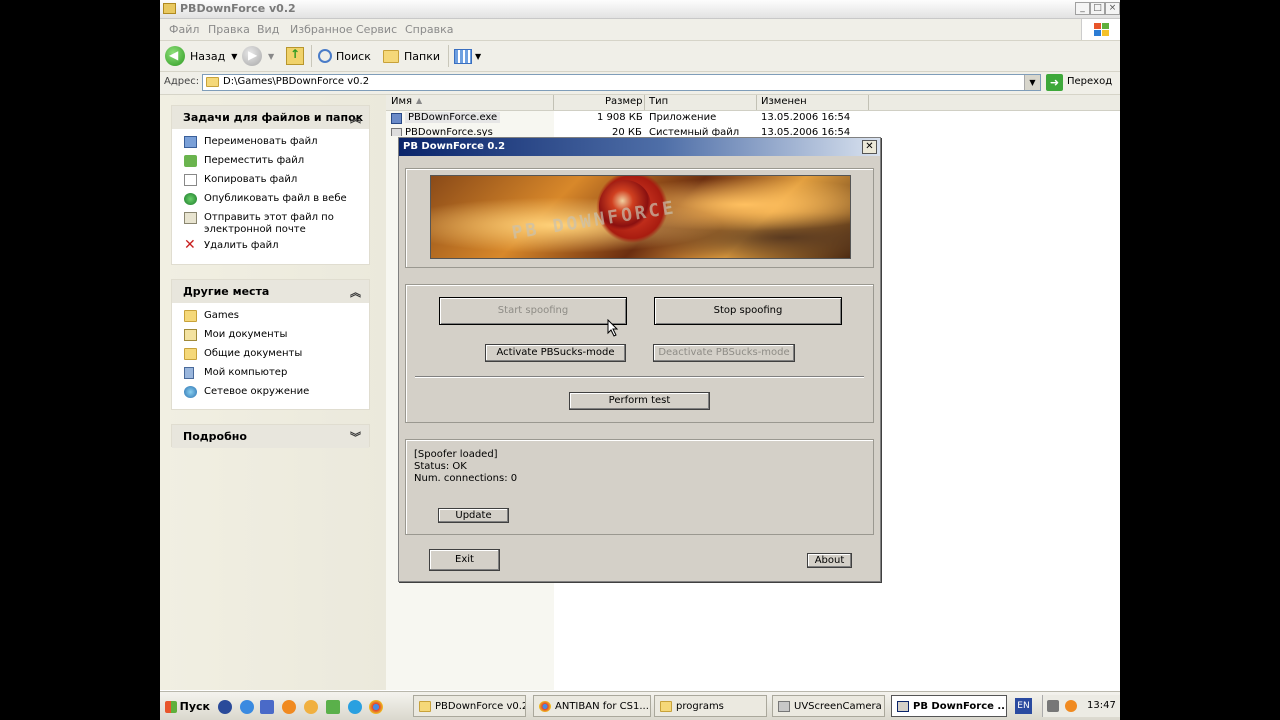 This screenshot has width=1280, height=720. What do you see at coordinates (449, 131) in the screenshot?
I see `file-name: PBDownForce.sys` at bounding box center [449, 131].